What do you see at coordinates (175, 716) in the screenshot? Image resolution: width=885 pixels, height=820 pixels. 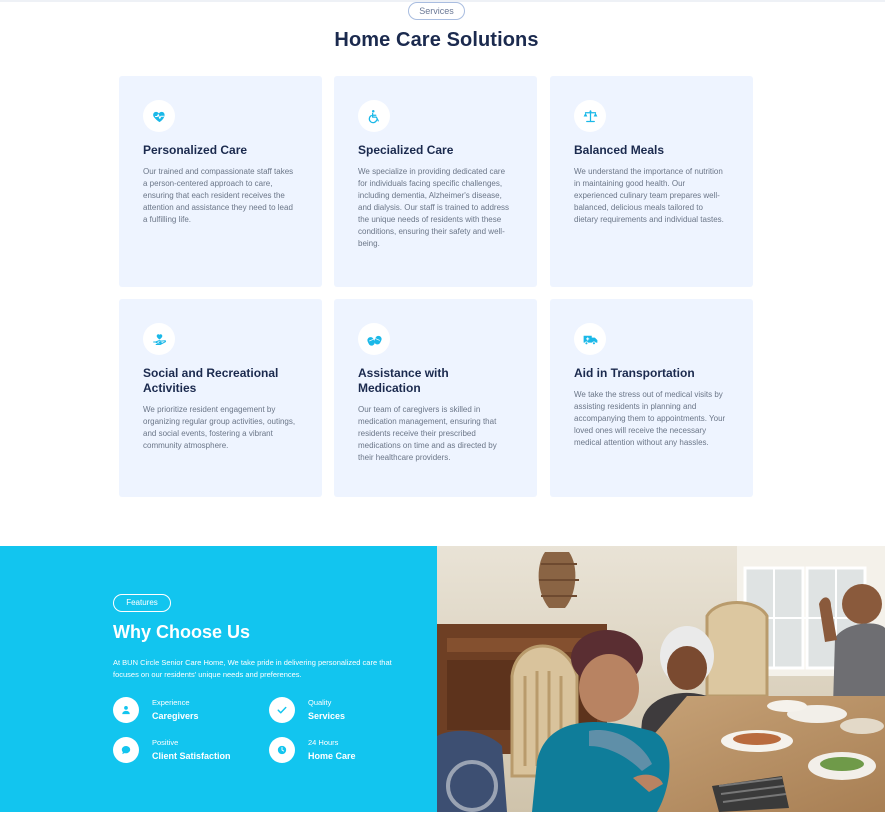 I see `feature-label-big: Caregivers` at bounding box center [175, 716].